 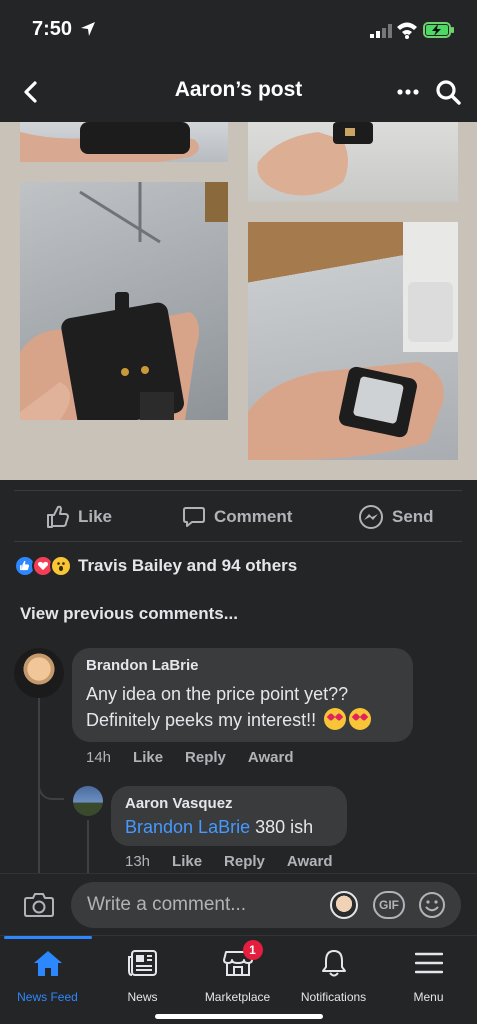 I want to click on comment-button: Comment, so click(x=237, y=517).